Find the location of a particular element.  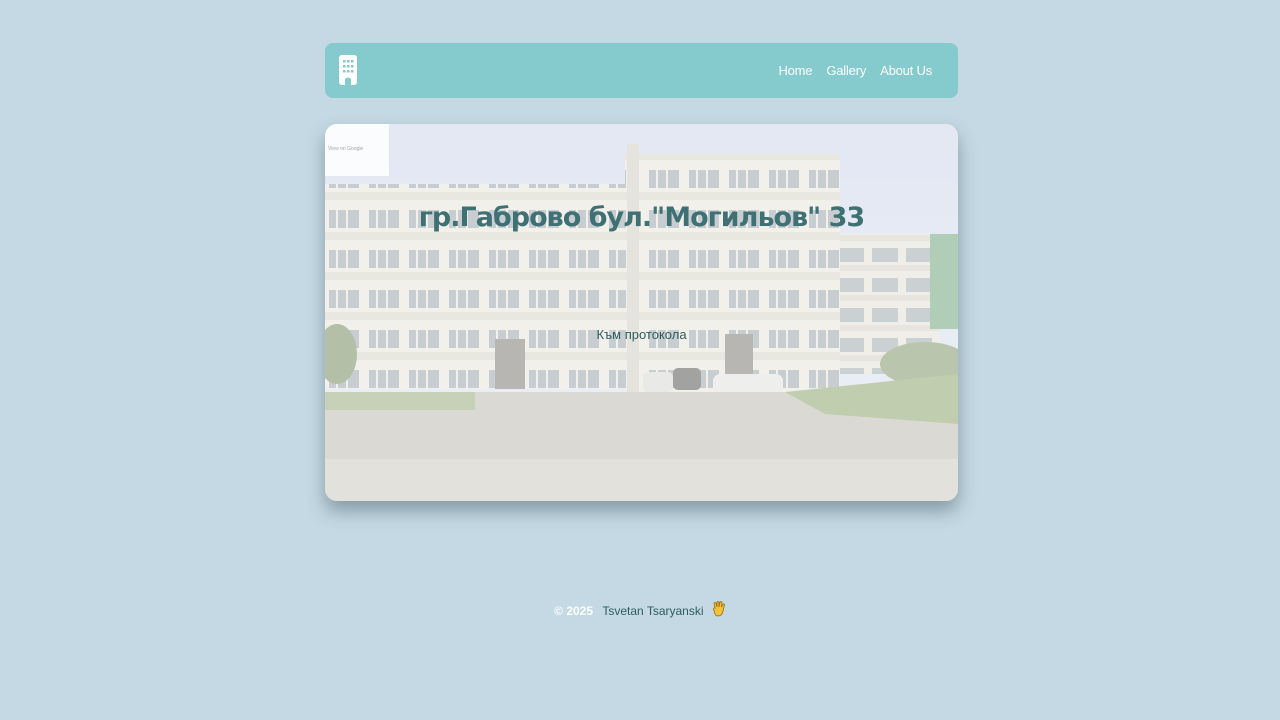

nav-link-home: Home is located at coordinates (795, 70).